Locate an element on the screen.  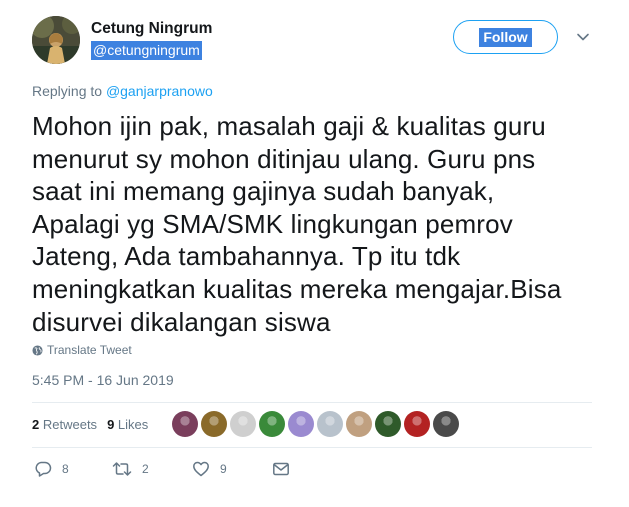
like-button: 9 is located at coordinates (209, 469).